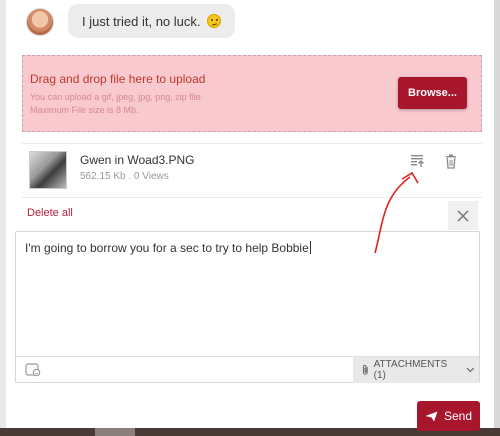 This screenshot has height=436, width=500. Describe the element at coordinates (213, 21) in the screenshot. I see `confused-face-icon` at that location.